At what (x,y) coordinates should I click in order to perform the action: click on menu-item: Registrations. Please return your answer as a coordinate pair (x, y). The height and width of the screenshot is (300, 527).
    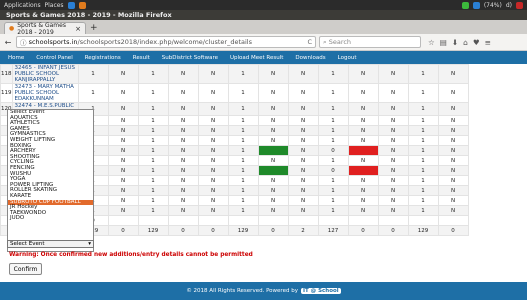
    Looking at the image, I should click on (103, 58).